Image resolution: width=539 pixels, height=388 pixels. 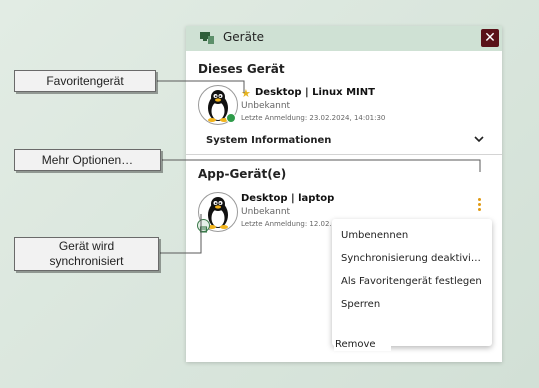 I want to click on callout-favorite-text: Favoritengerät, so click(x=85, y=81).